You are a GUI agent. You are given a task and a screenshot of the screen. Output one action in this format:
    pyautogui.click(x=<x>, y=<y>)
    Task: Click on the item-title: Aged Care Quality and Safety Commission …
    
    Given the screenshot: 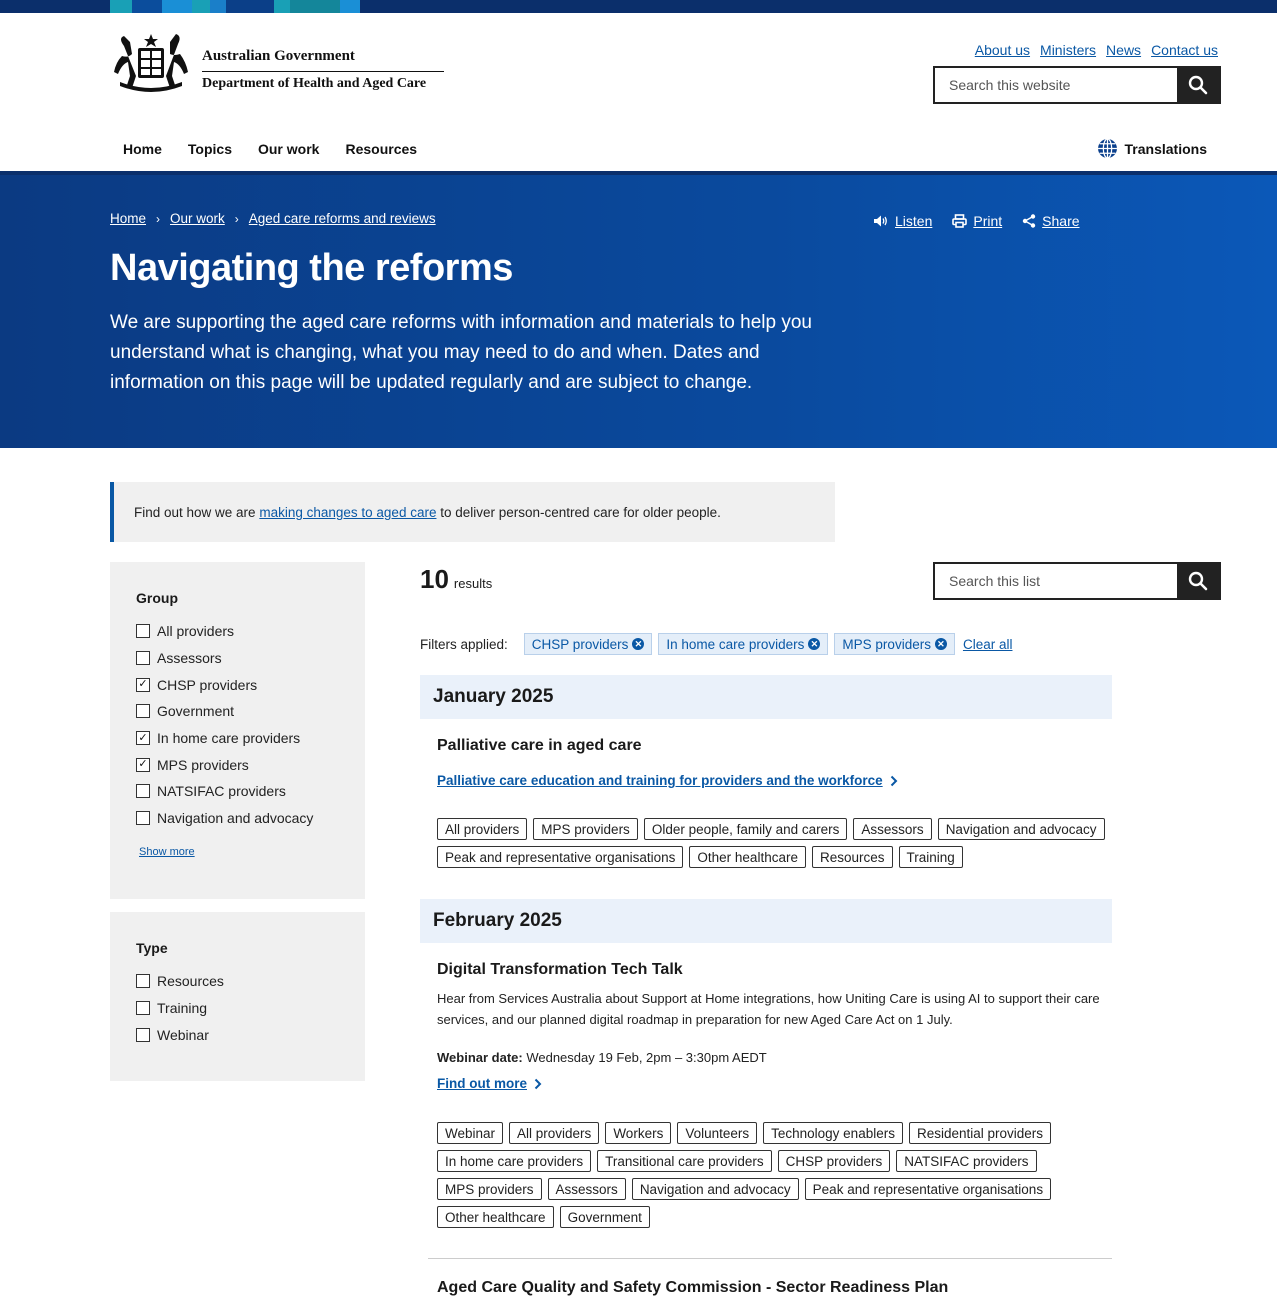 What is the action you would take?
    pyautogui.click(x=693, y=1287)
    